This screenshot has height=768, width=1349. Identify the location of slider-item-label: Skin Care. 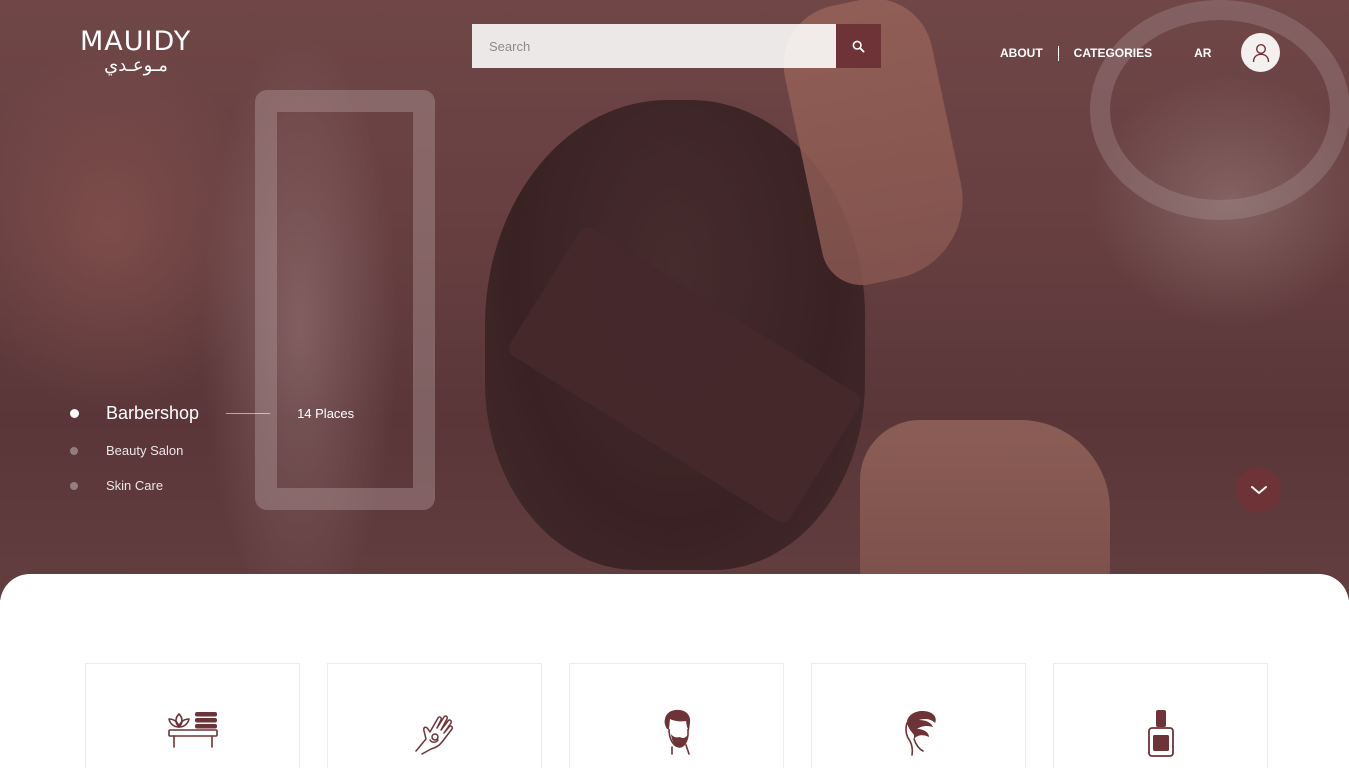
(135, 485).